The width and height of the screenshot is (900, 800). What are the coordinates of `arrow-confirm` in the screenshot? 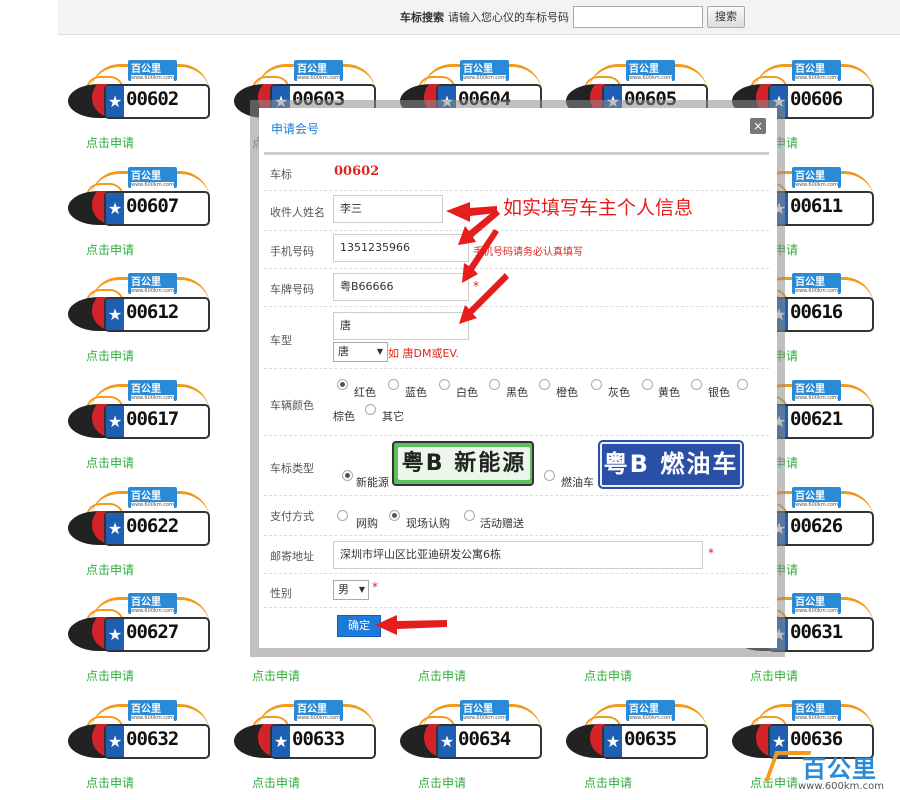 It's located at (411, 625).